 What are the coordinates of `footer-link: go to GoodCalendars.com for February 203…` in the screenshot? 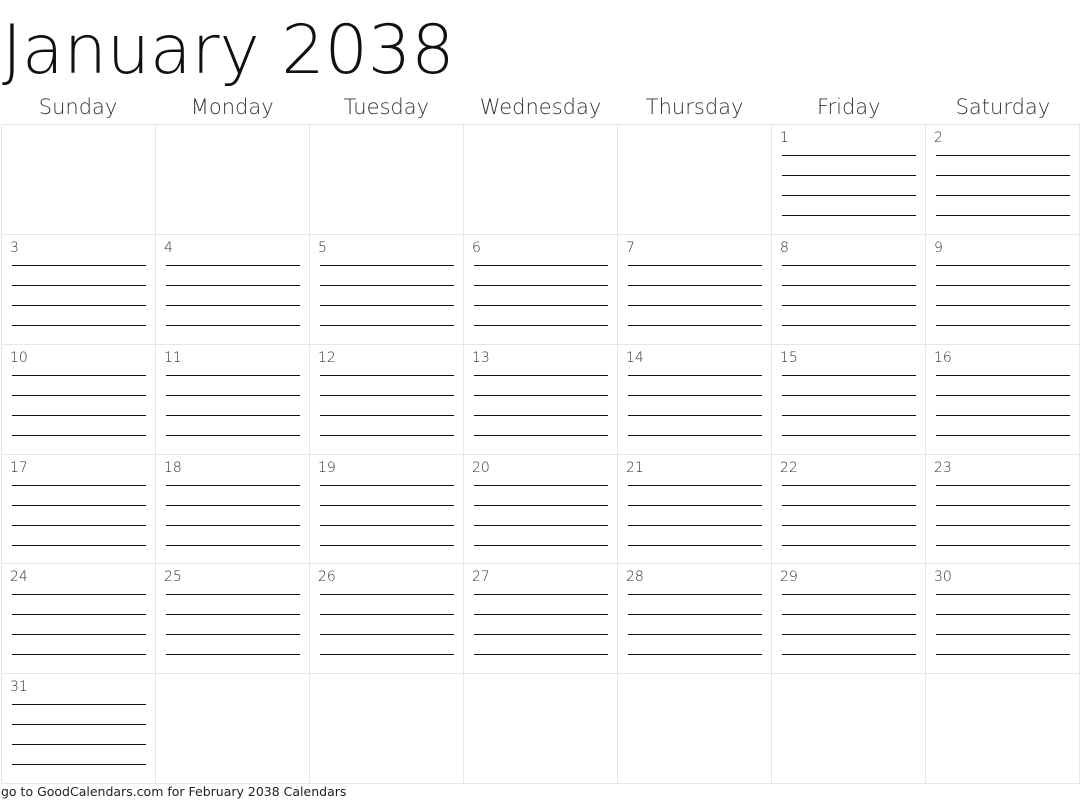 It's located at (173, 792).